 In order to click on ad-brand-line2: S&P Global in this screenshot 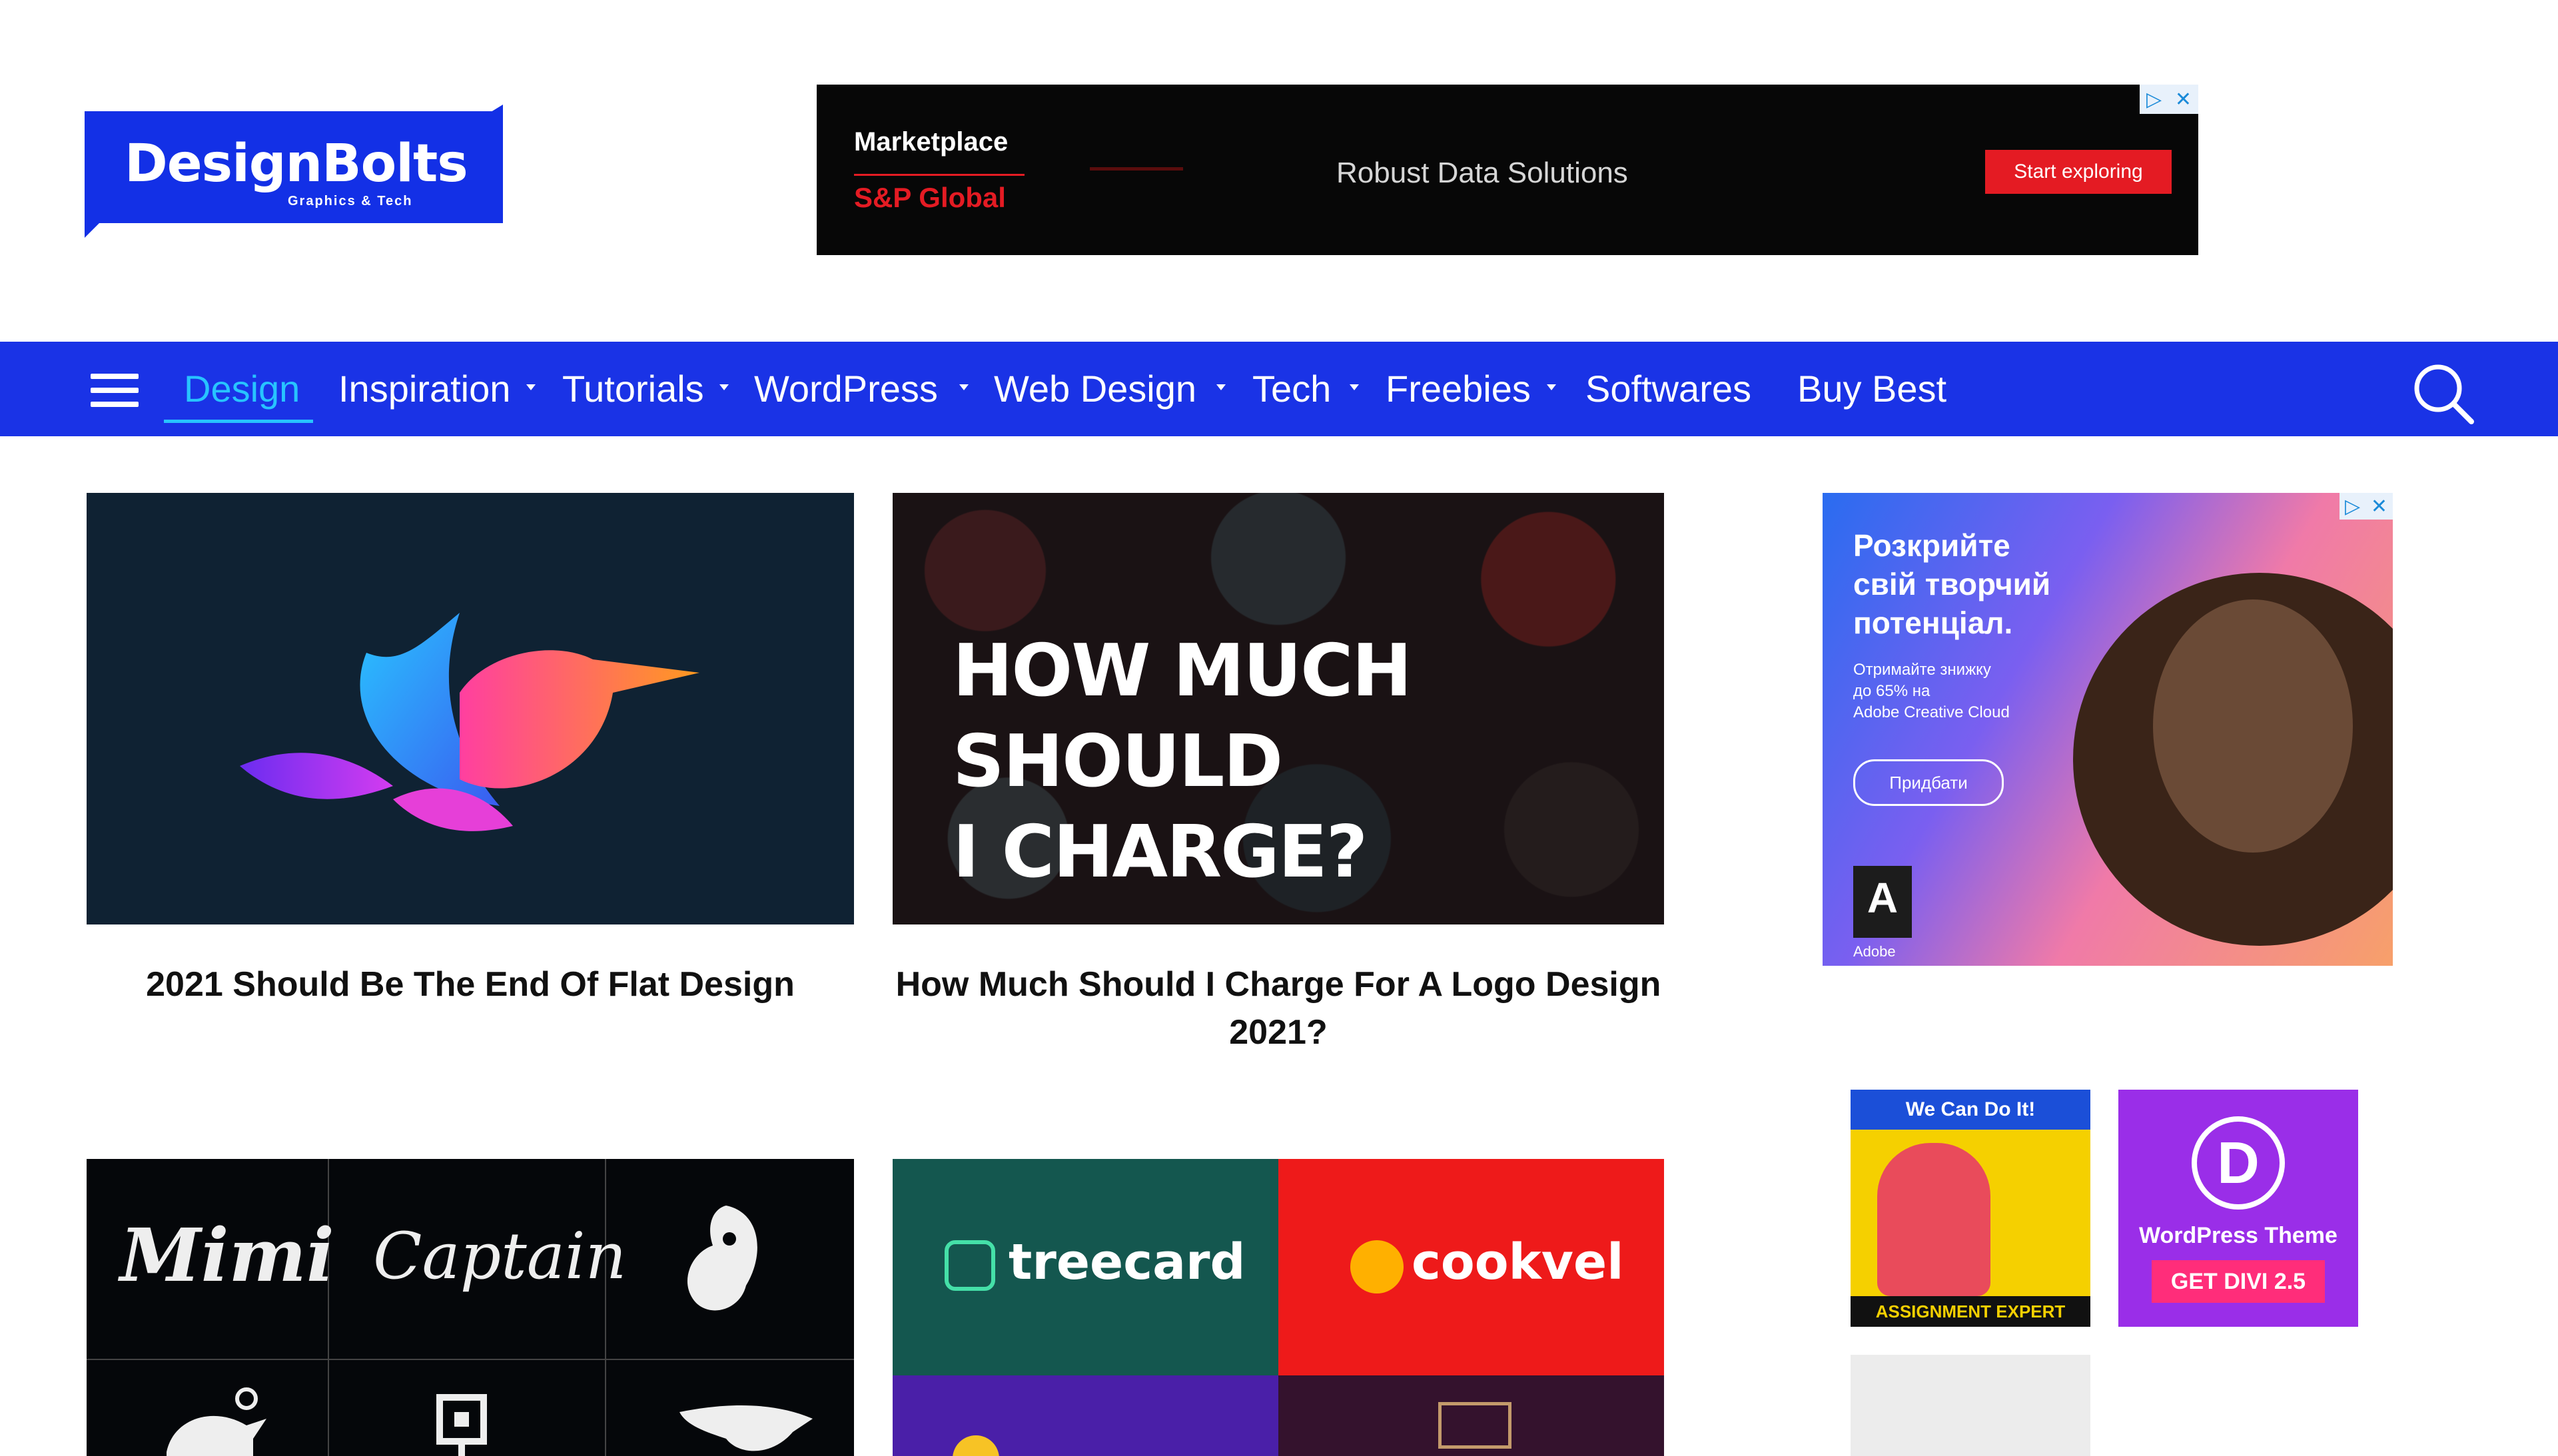, I will do `click(930, 197)`.